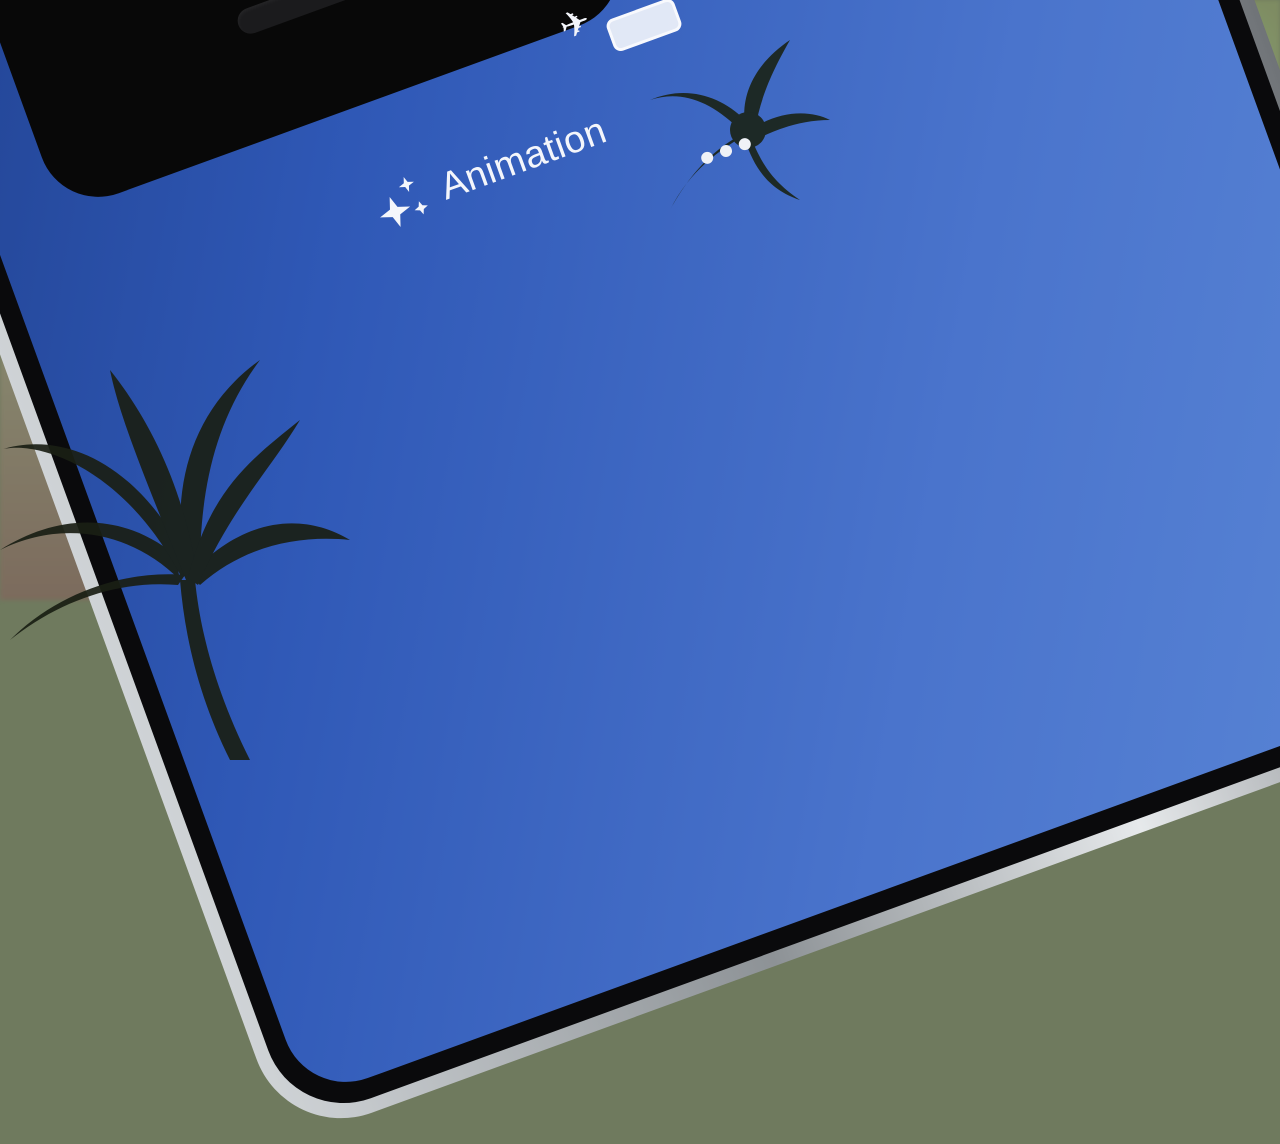 The height and width of the screenshot is (1144, 1280). Describe the element at coordinates (323, 19) in the screenshot. I see `earpiece-speaker` at that location.